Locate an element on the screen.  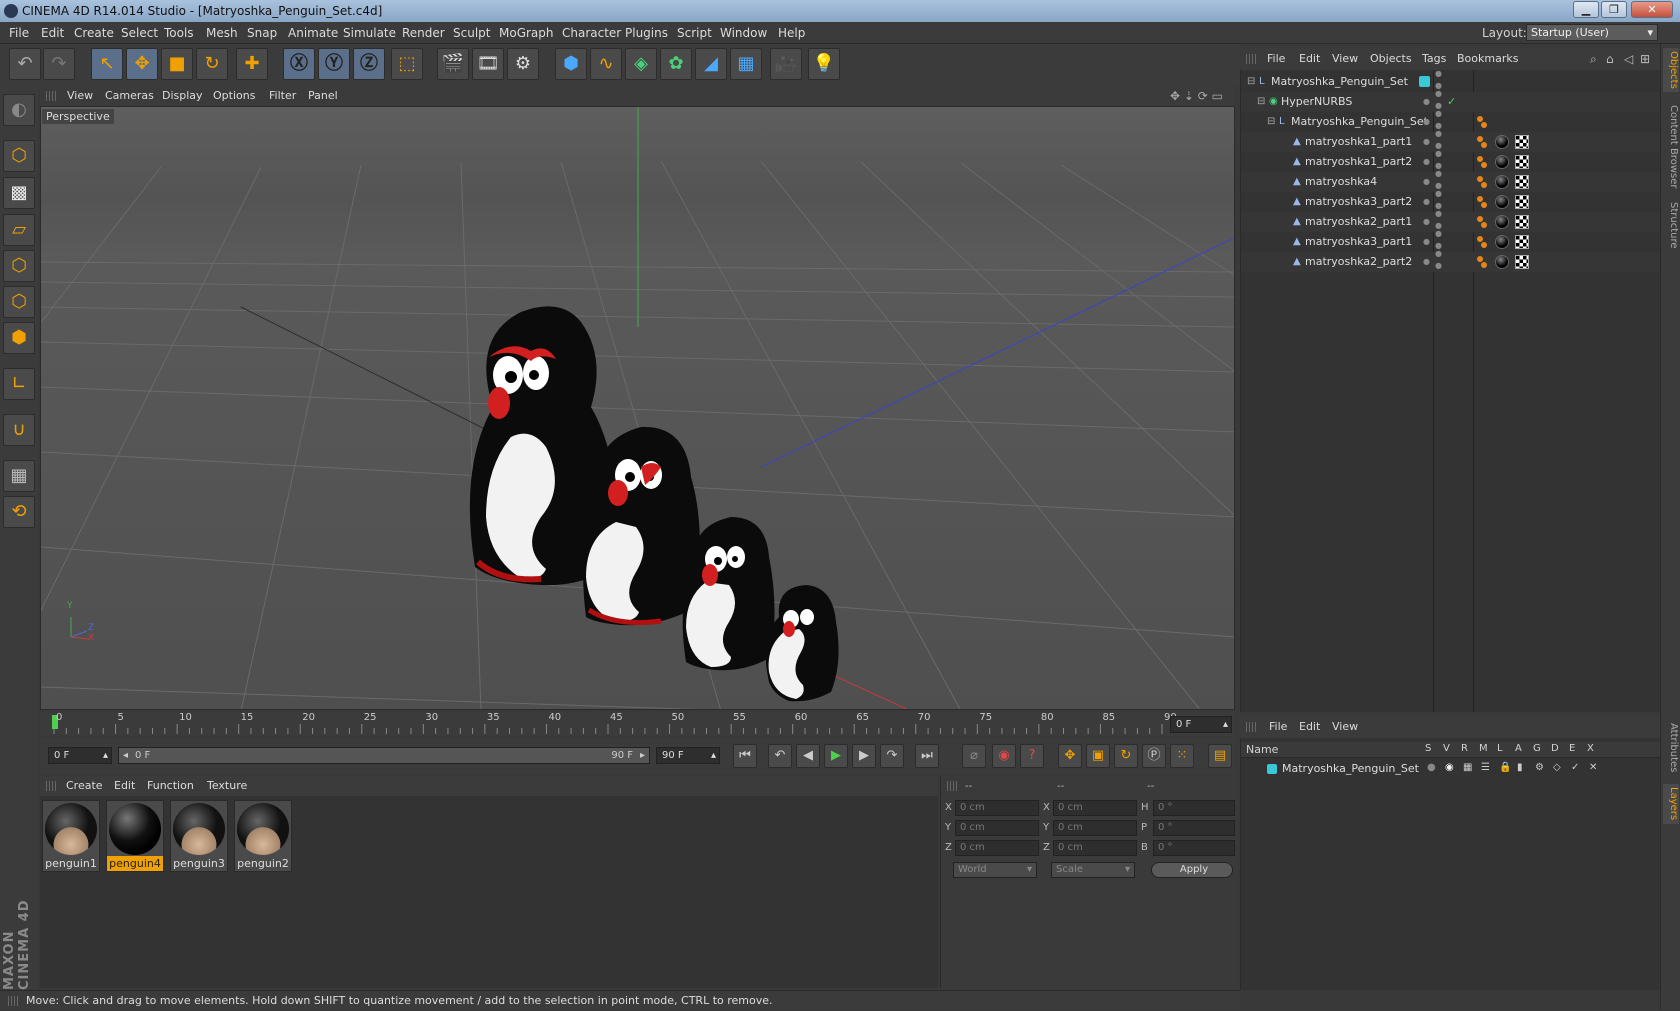
object-row-group: ⊟ ◉ HyperNURBS ● ● ● ✓ is located at coordinates (1450, 100).